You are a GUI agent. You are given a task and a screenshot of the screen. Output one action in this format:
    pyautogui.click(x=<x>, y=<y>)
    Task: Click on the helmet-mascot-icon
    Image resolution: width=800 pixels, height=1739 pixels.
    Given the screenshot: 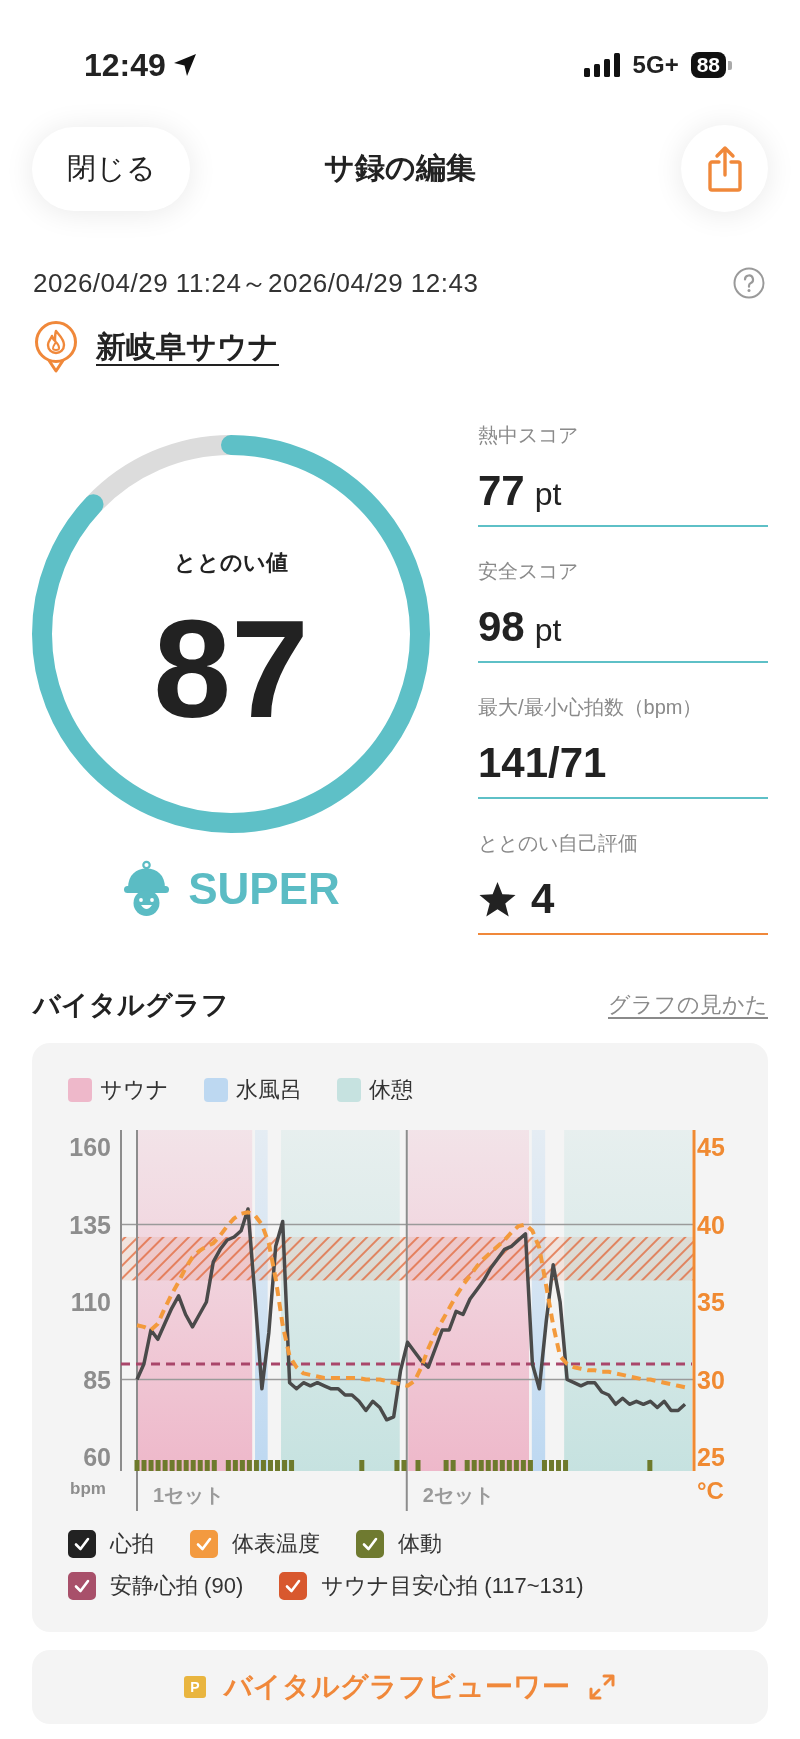 What is the action you would take?
    pyautogui.click(x=147, y=888)
    